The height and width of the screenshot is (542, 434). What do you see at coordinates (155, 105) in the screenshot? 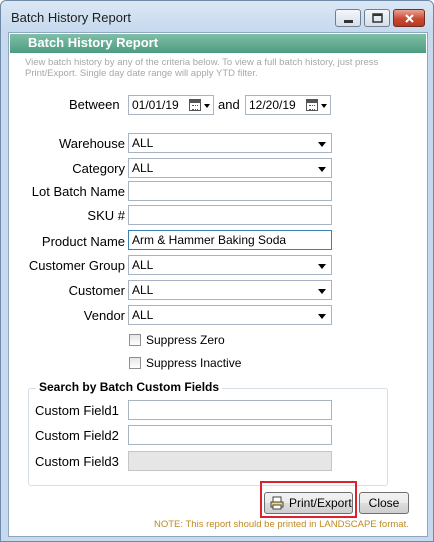
I see `from-date-value: 01/01/19` at bounding box center [155, 105].